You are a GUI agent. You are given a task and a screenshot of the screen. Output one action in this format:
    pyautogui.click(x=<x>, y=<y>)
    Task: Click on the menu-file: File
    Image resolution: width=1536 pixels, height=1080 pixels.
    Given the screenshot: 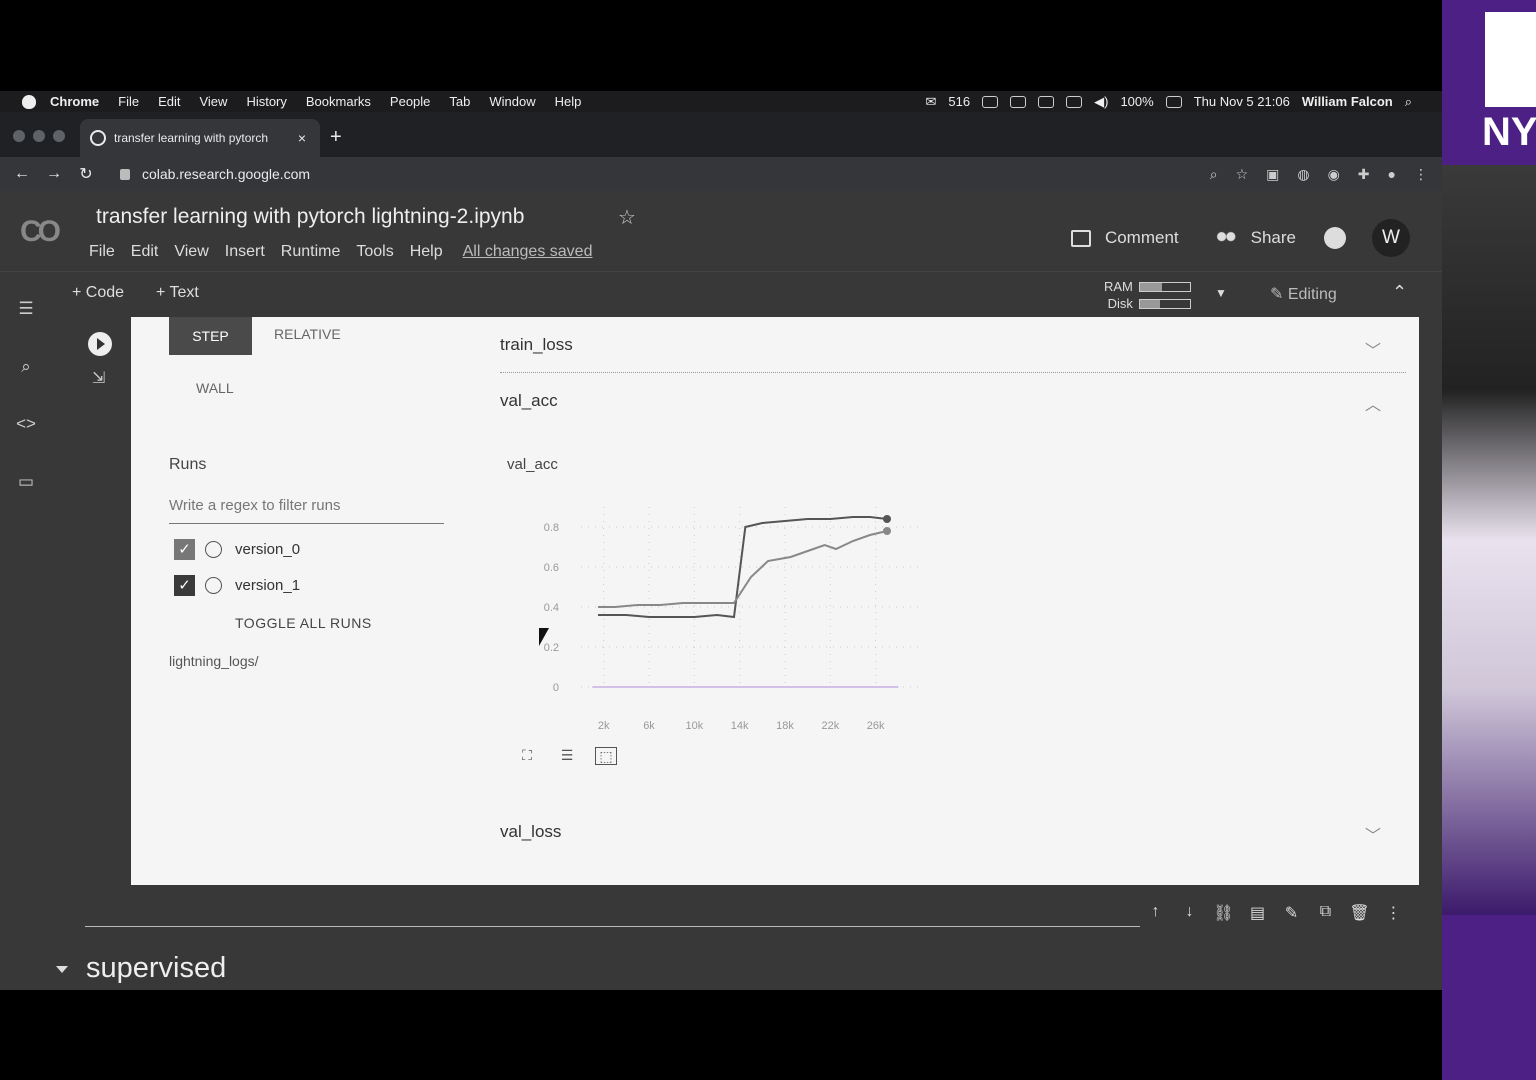 What is the action you would take?
    pyautogui.click(x=128, y=101)
    